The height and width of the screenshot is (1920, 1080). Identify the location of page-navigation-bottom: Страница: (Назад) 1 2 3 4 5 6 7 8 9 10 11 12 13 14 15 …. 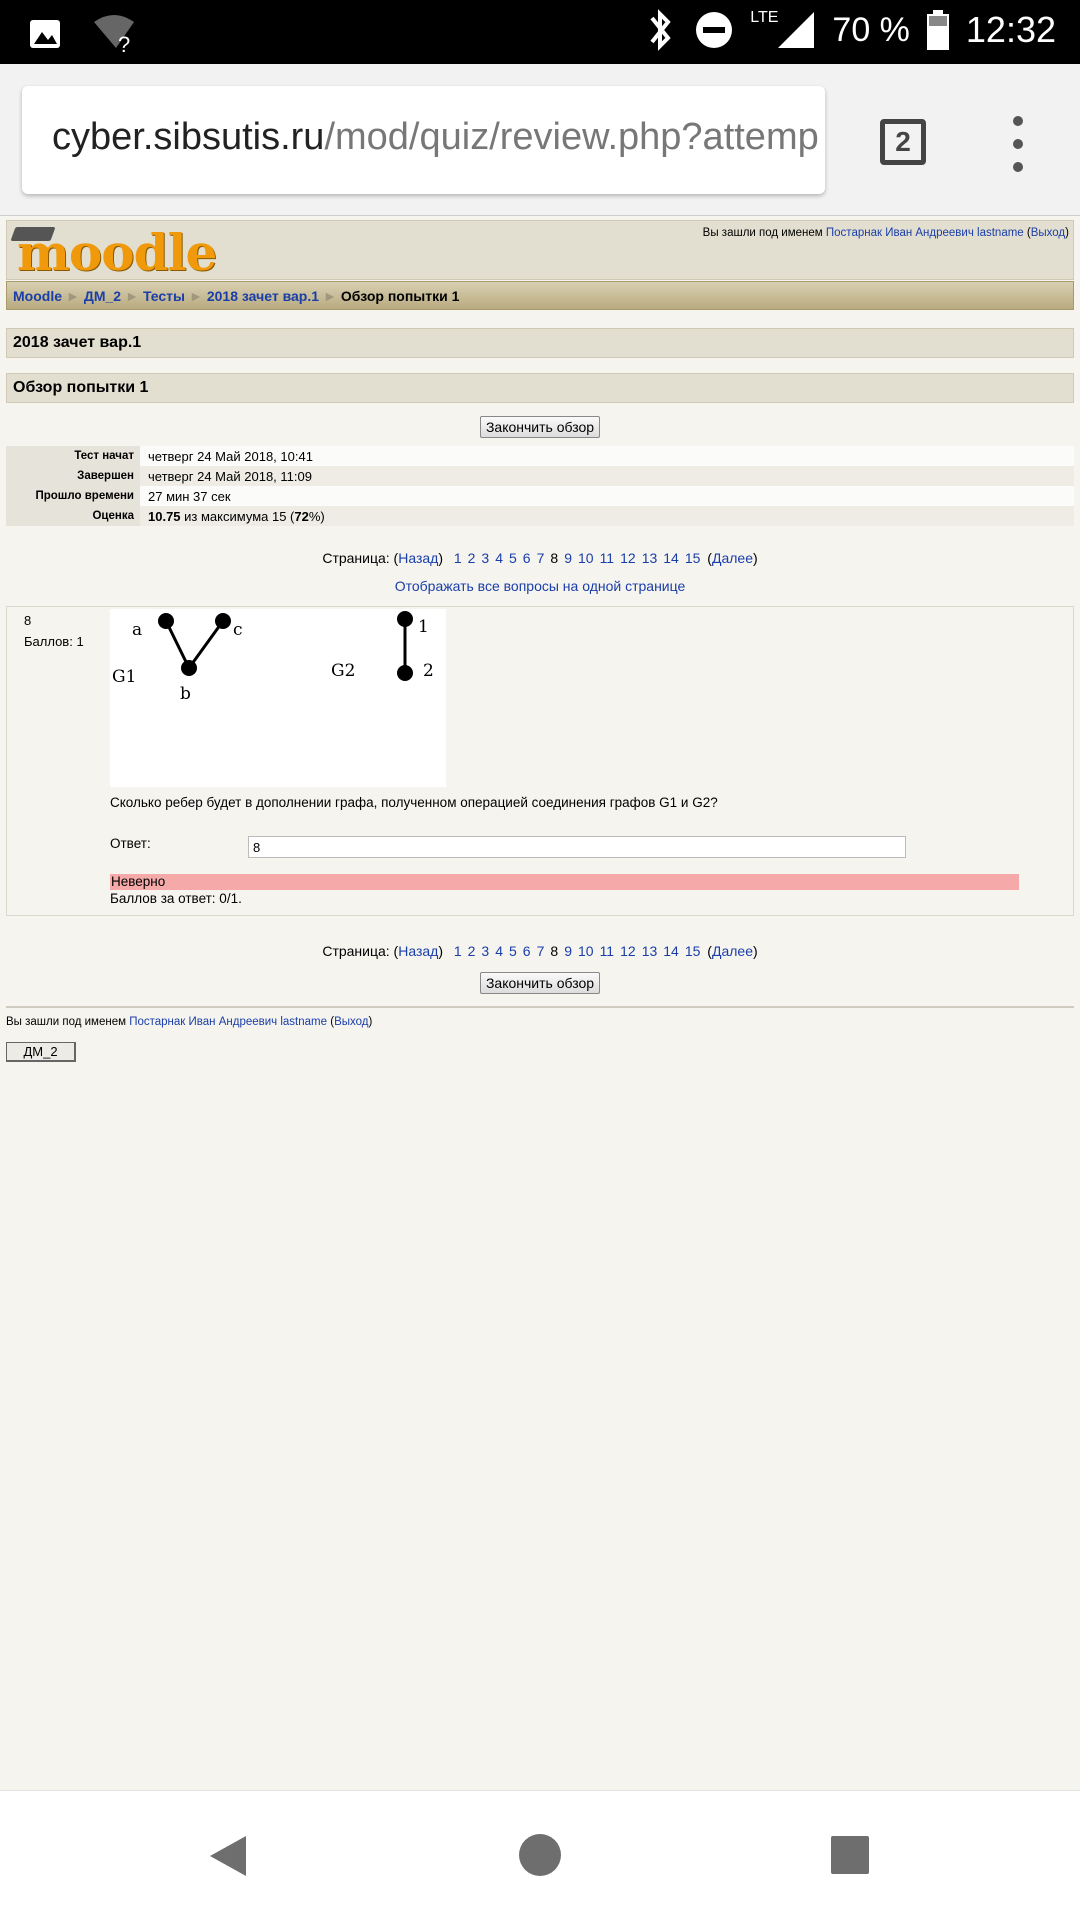
(540, 951).